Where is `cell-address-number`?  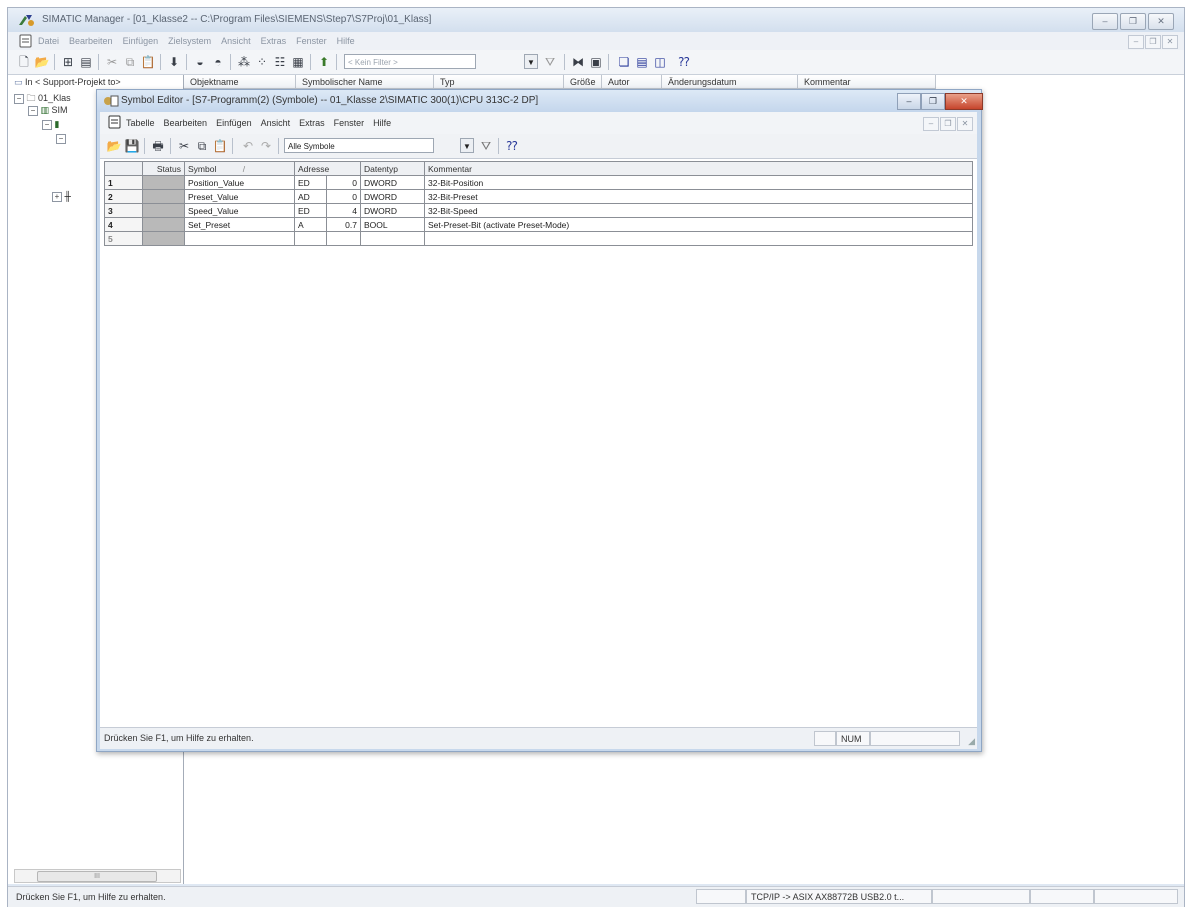
cell-address-number is located at coordinates (343, 238).